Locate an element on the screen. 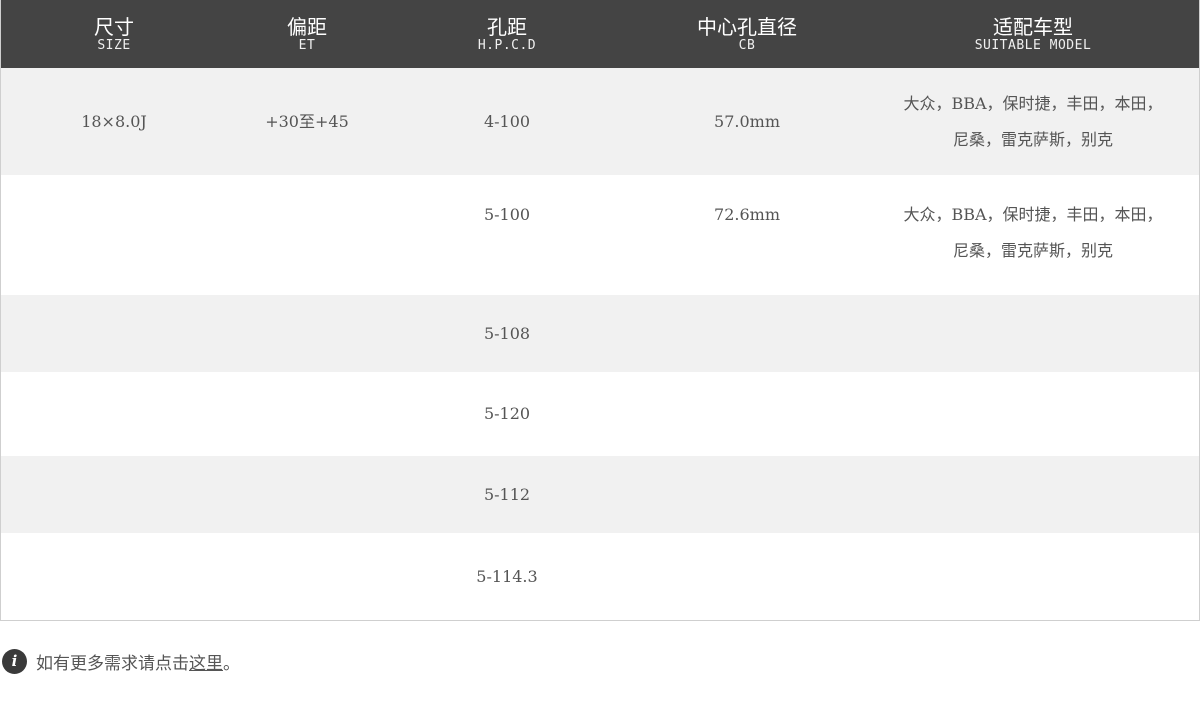 The width and height of the screenshot is (1200, 703). table-row: 5-112 is located at coordinates (600, 494).